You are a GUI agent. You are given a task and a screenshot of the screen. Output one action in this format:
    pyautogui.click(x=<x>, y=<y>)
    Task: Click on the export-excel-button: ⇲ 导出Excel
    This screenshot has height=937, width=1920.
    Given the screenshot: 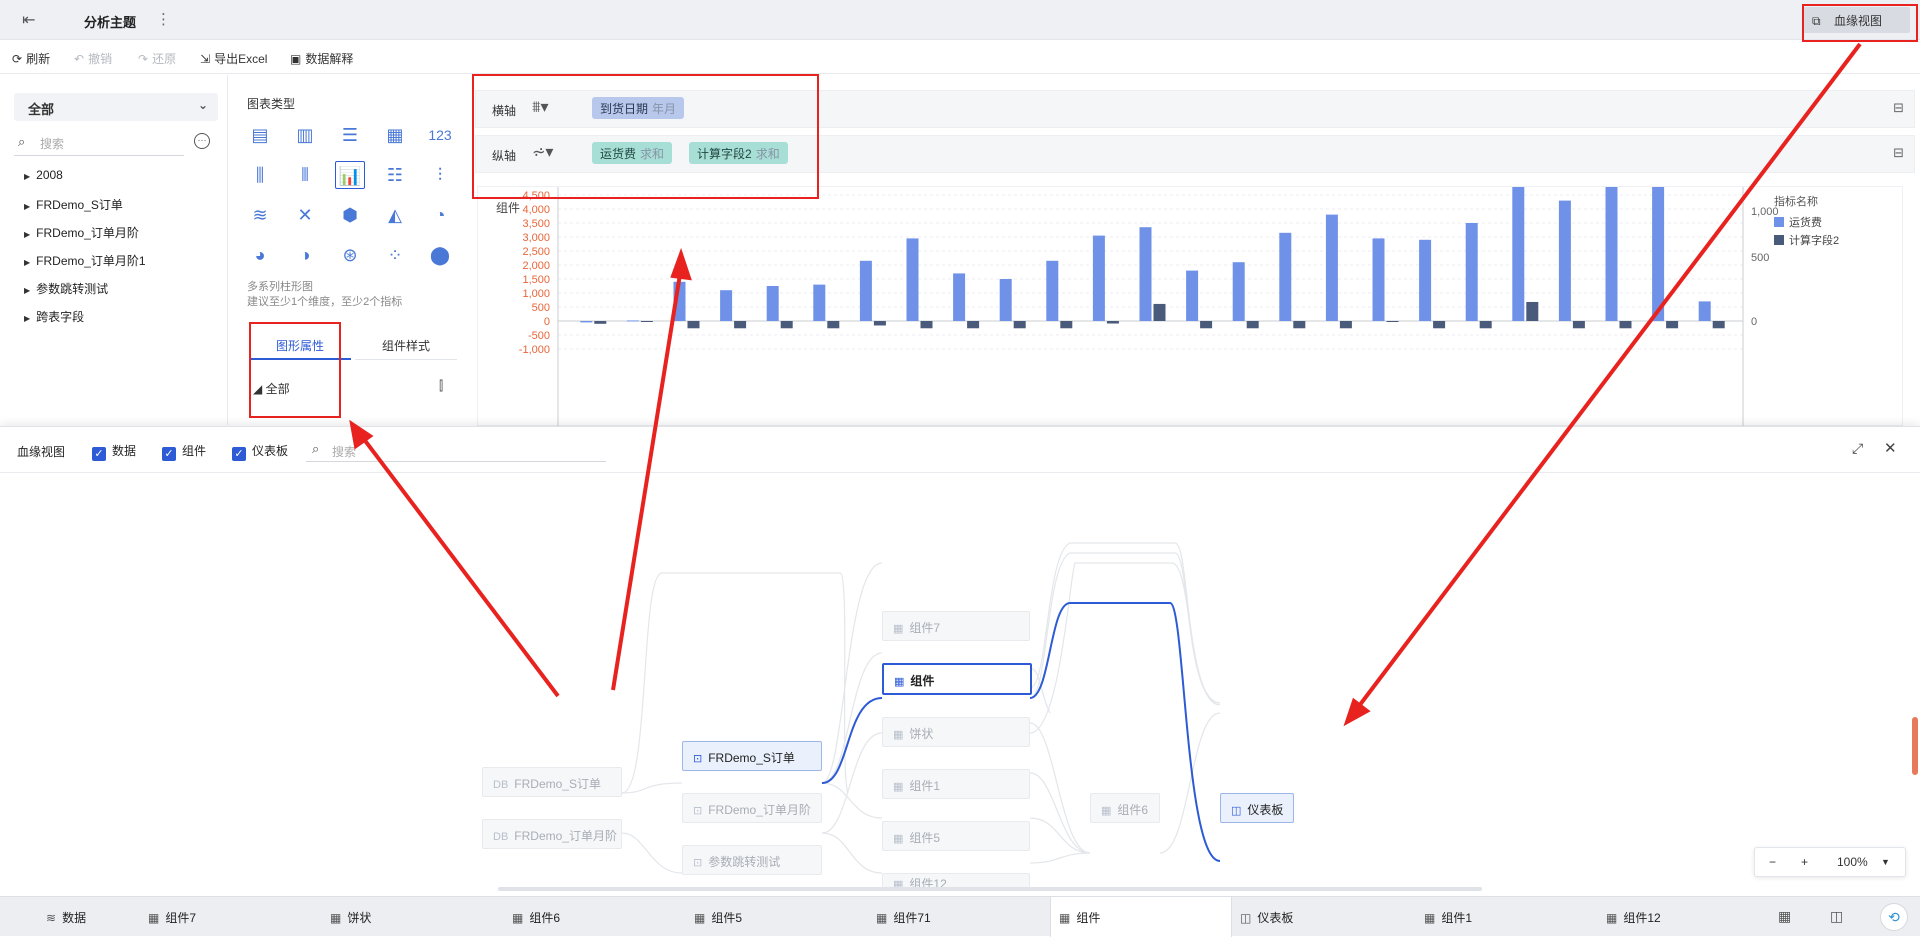 What is the action you would take?
    pyautogui.click(x=233, y=58)
    